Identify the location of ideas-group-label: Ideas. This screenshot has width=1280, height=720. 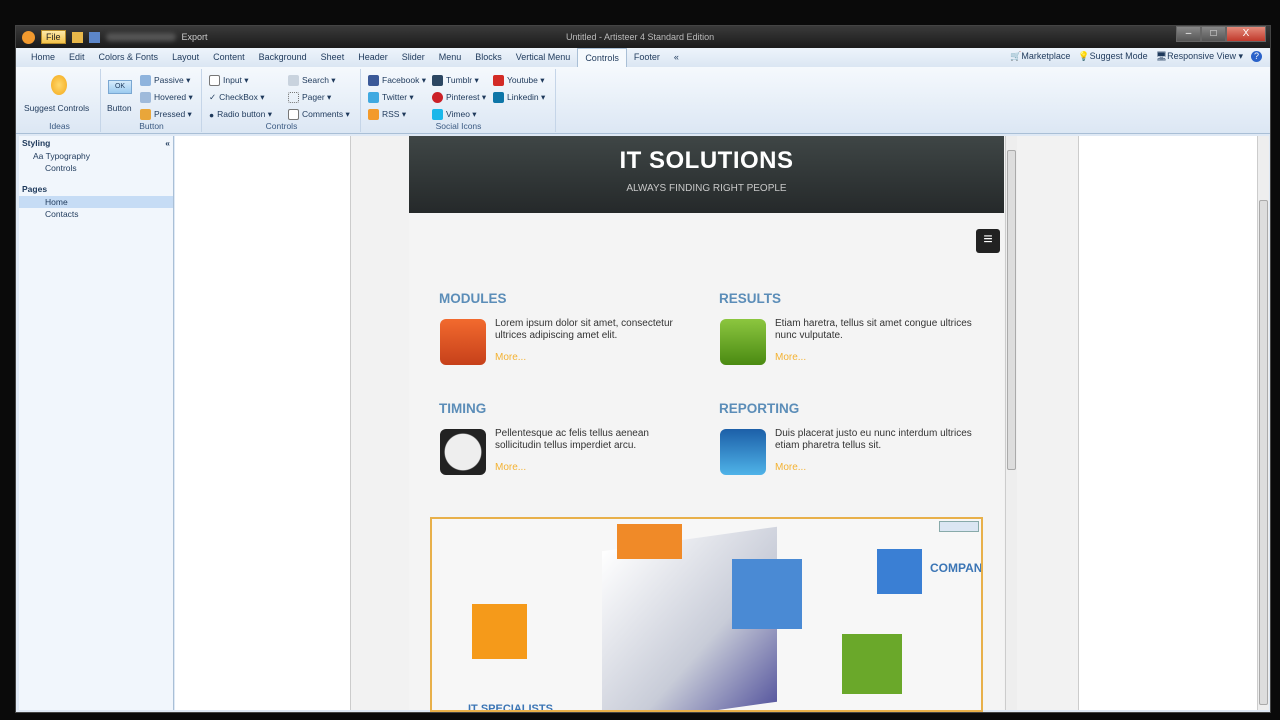
(59, 126).